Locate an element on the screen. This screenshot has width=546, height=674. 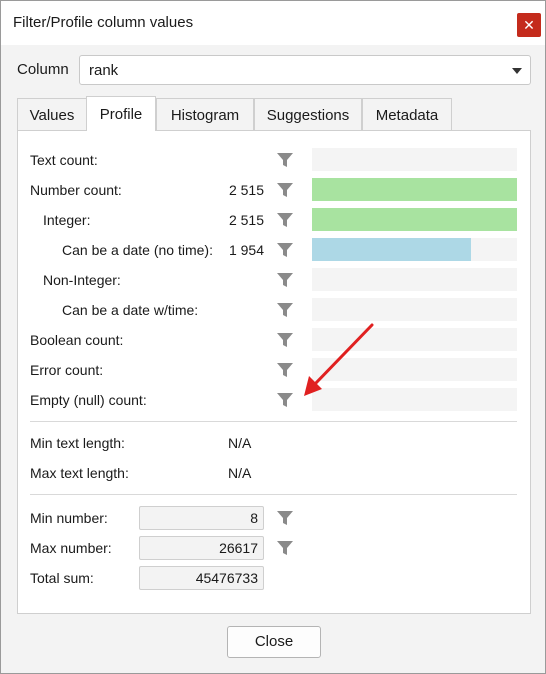
empty-count-label: Empty (null) count: is located at coordinates (88, 400).